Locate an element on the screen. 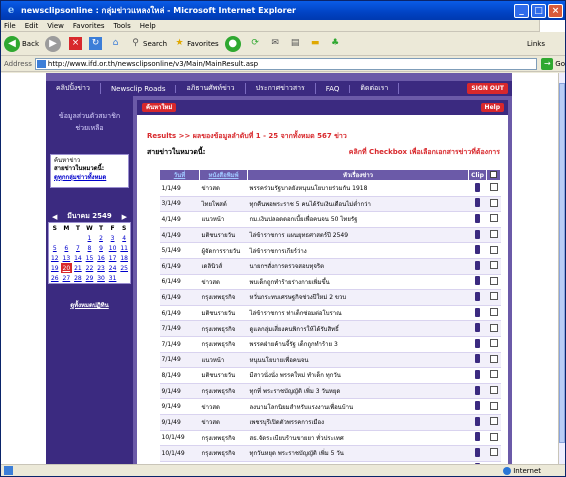 The height and width of the screenshot is (477, 566). calendar-day: 1 is located at coordinates (90, 238).